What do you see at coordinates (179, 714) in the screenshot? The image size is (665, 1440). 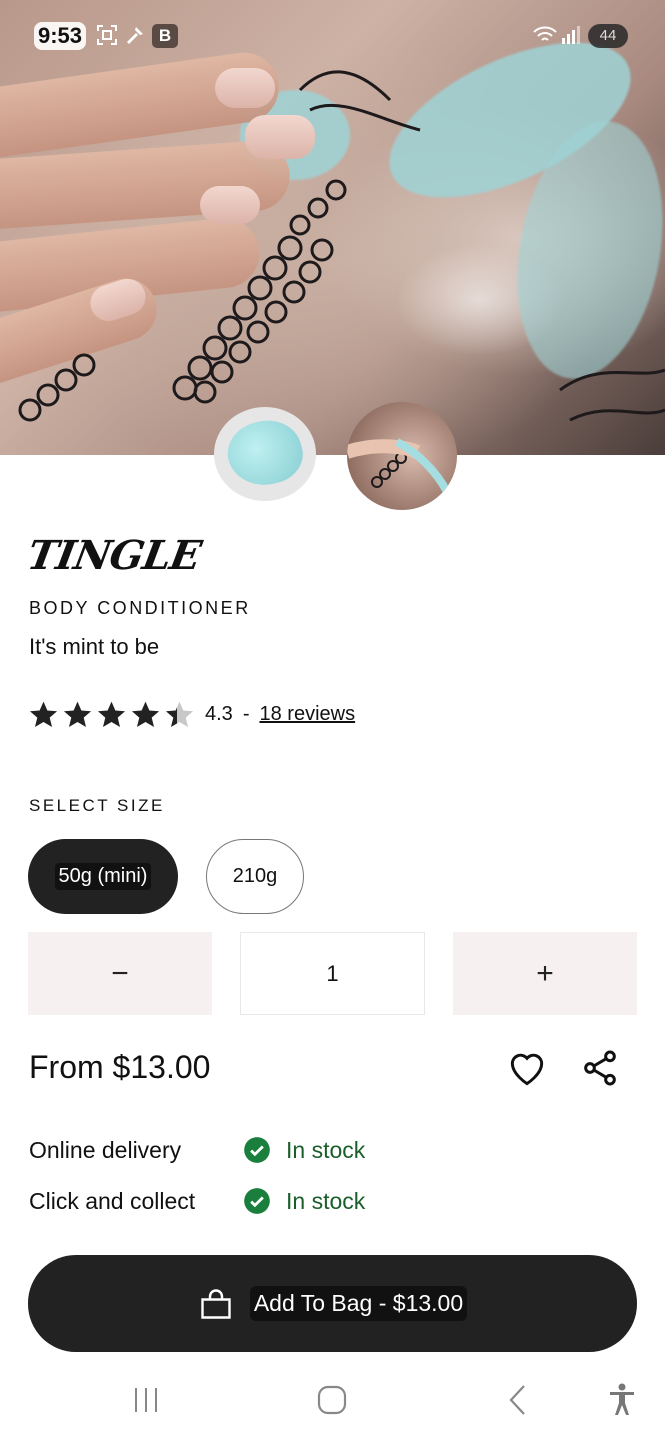 I see `star-partial-icon` at bounding box center [179, 714].